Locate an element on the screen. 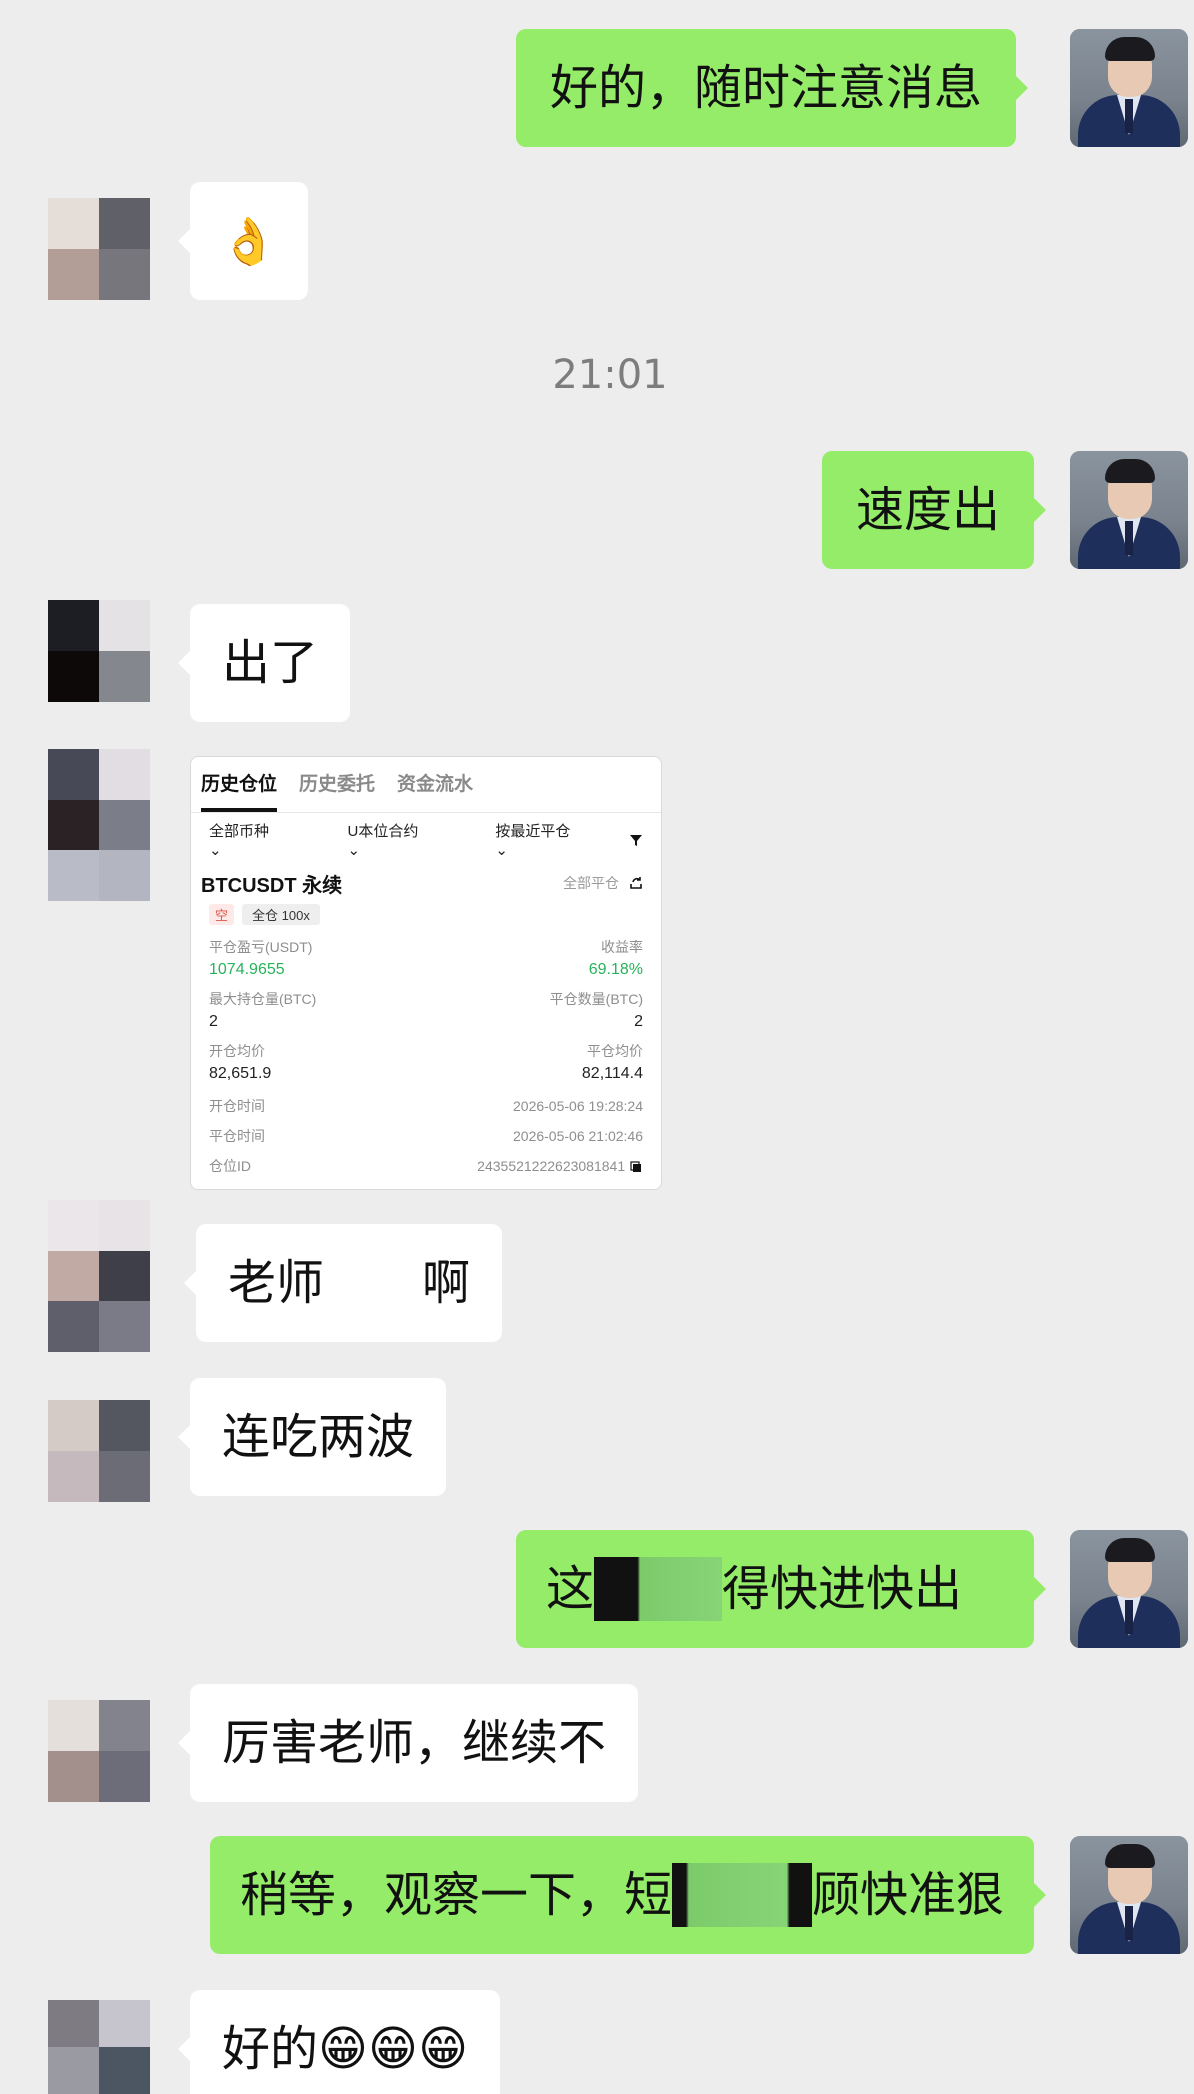 The height and width of the screenshot is (2094, 1194). filter-sort: 按最近平仓 ⌄ is located at coordinates (533, 840).